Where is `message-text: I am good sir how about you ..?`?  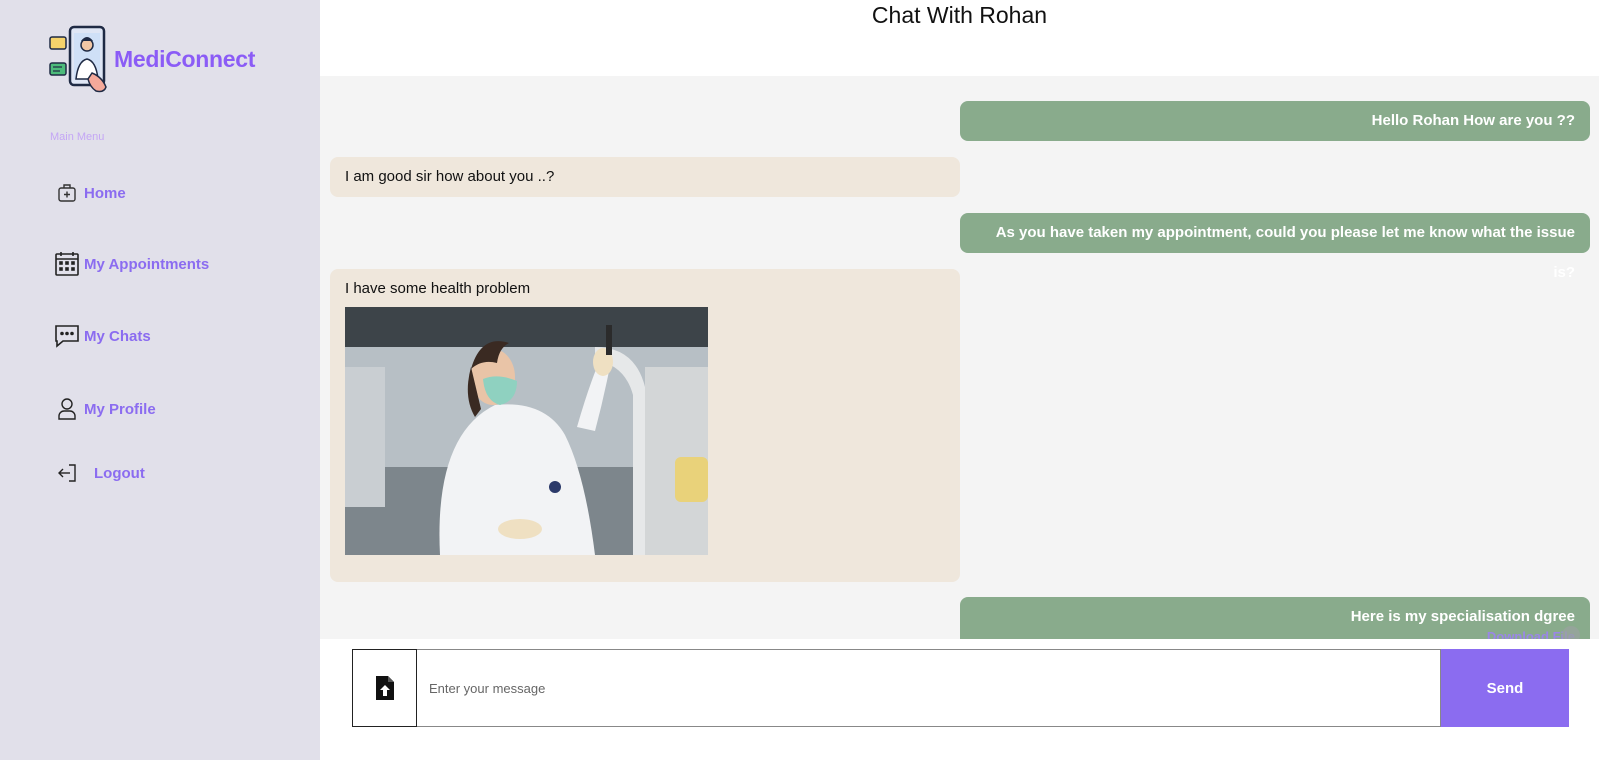
message-text: I am good sir how about you ..? is located at coordinates (450, 176).